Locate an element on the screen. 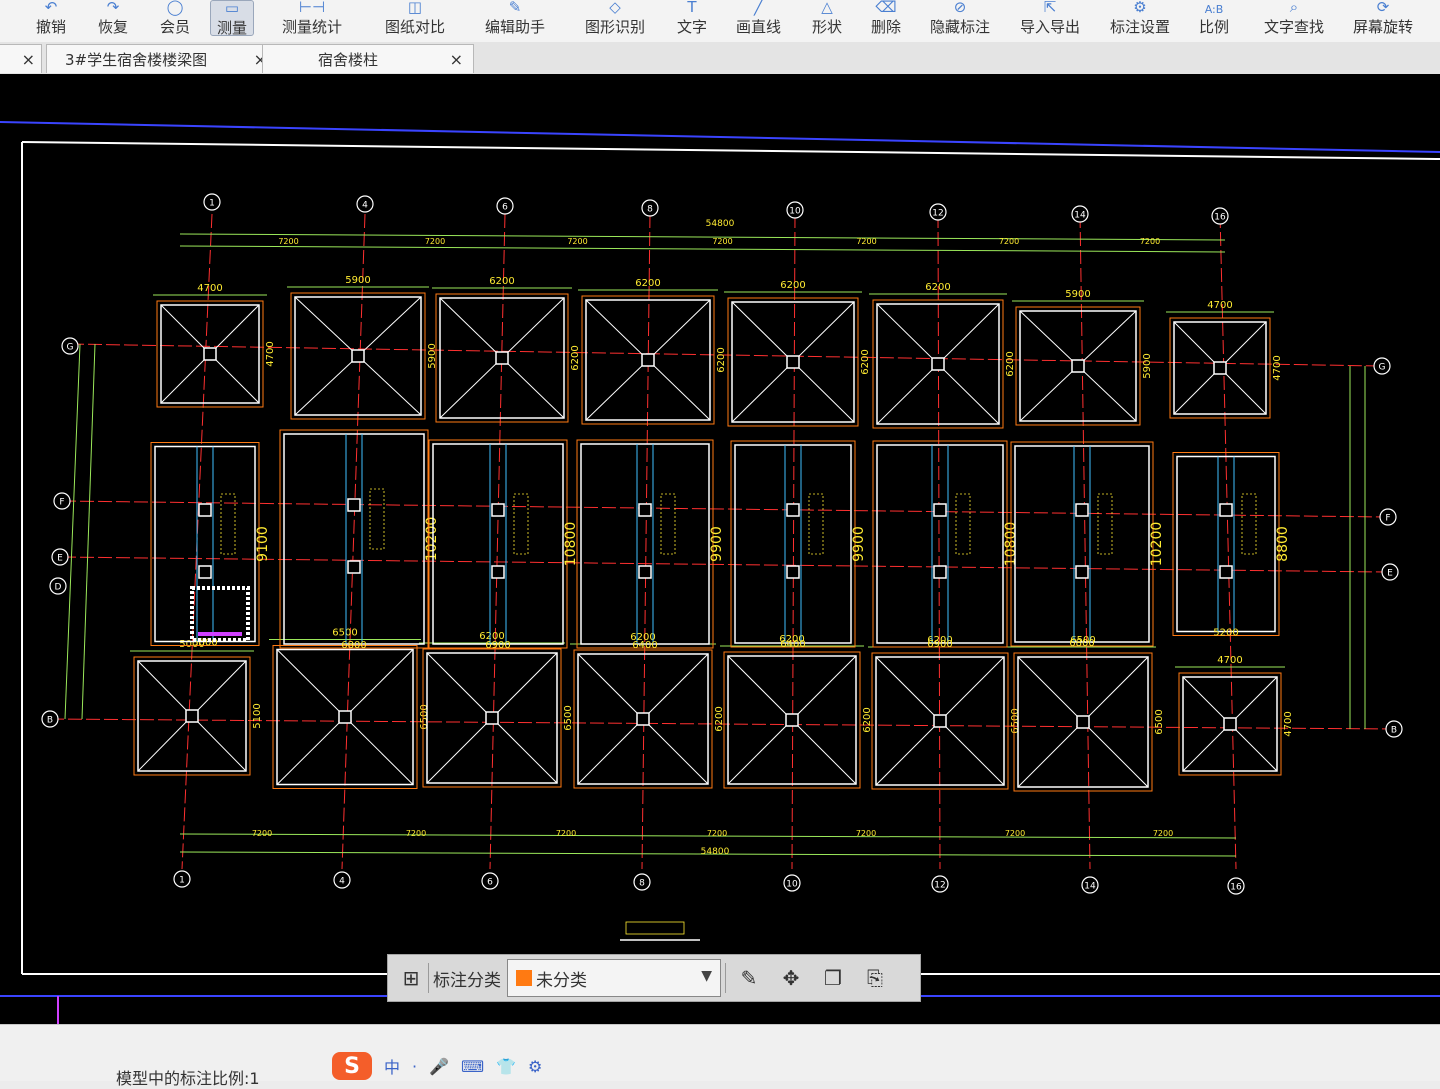 This screenshot has width=1440, height=1089. bay-dimension-top: 7200 is located at coordinates (435, 241).